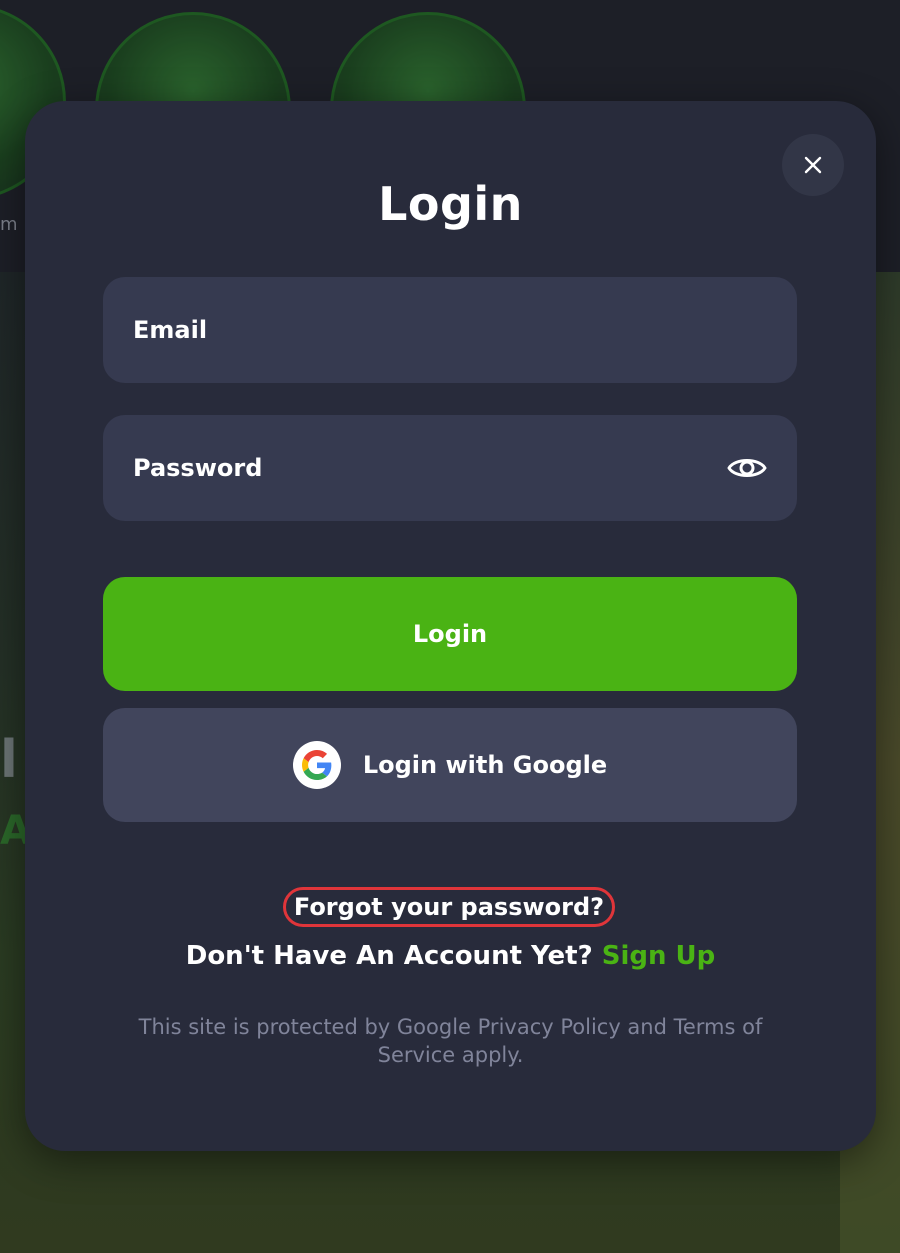  I want to click on password-field, so click(429, 468).